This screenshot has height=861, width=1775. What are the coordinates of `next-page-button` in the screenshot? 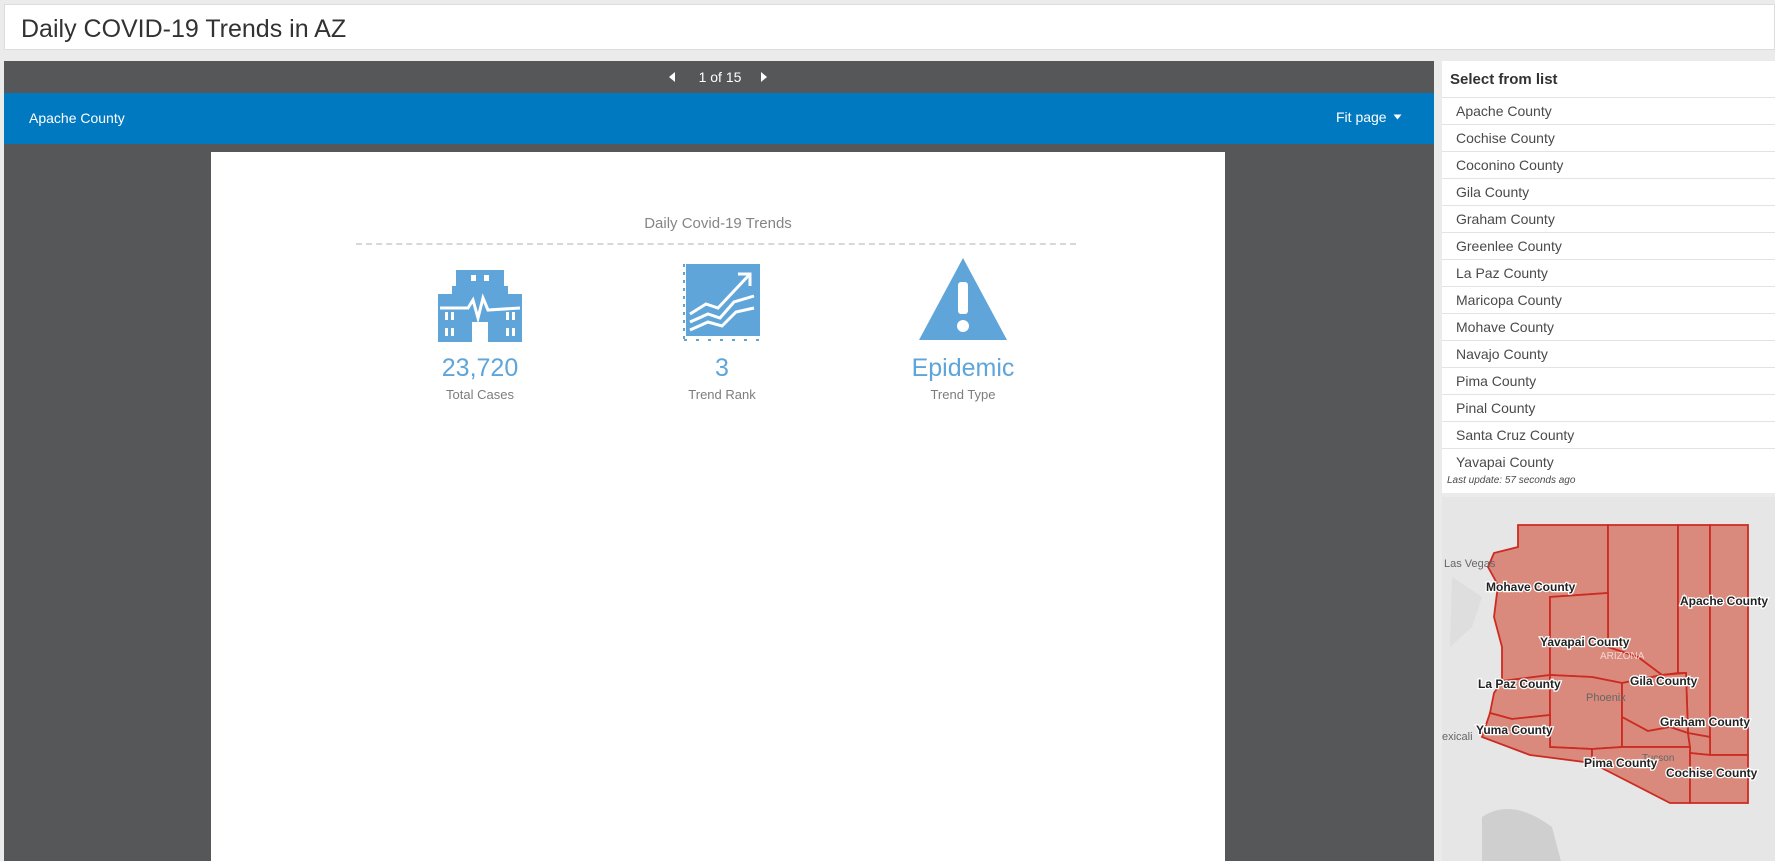 It's located at (764, 77).